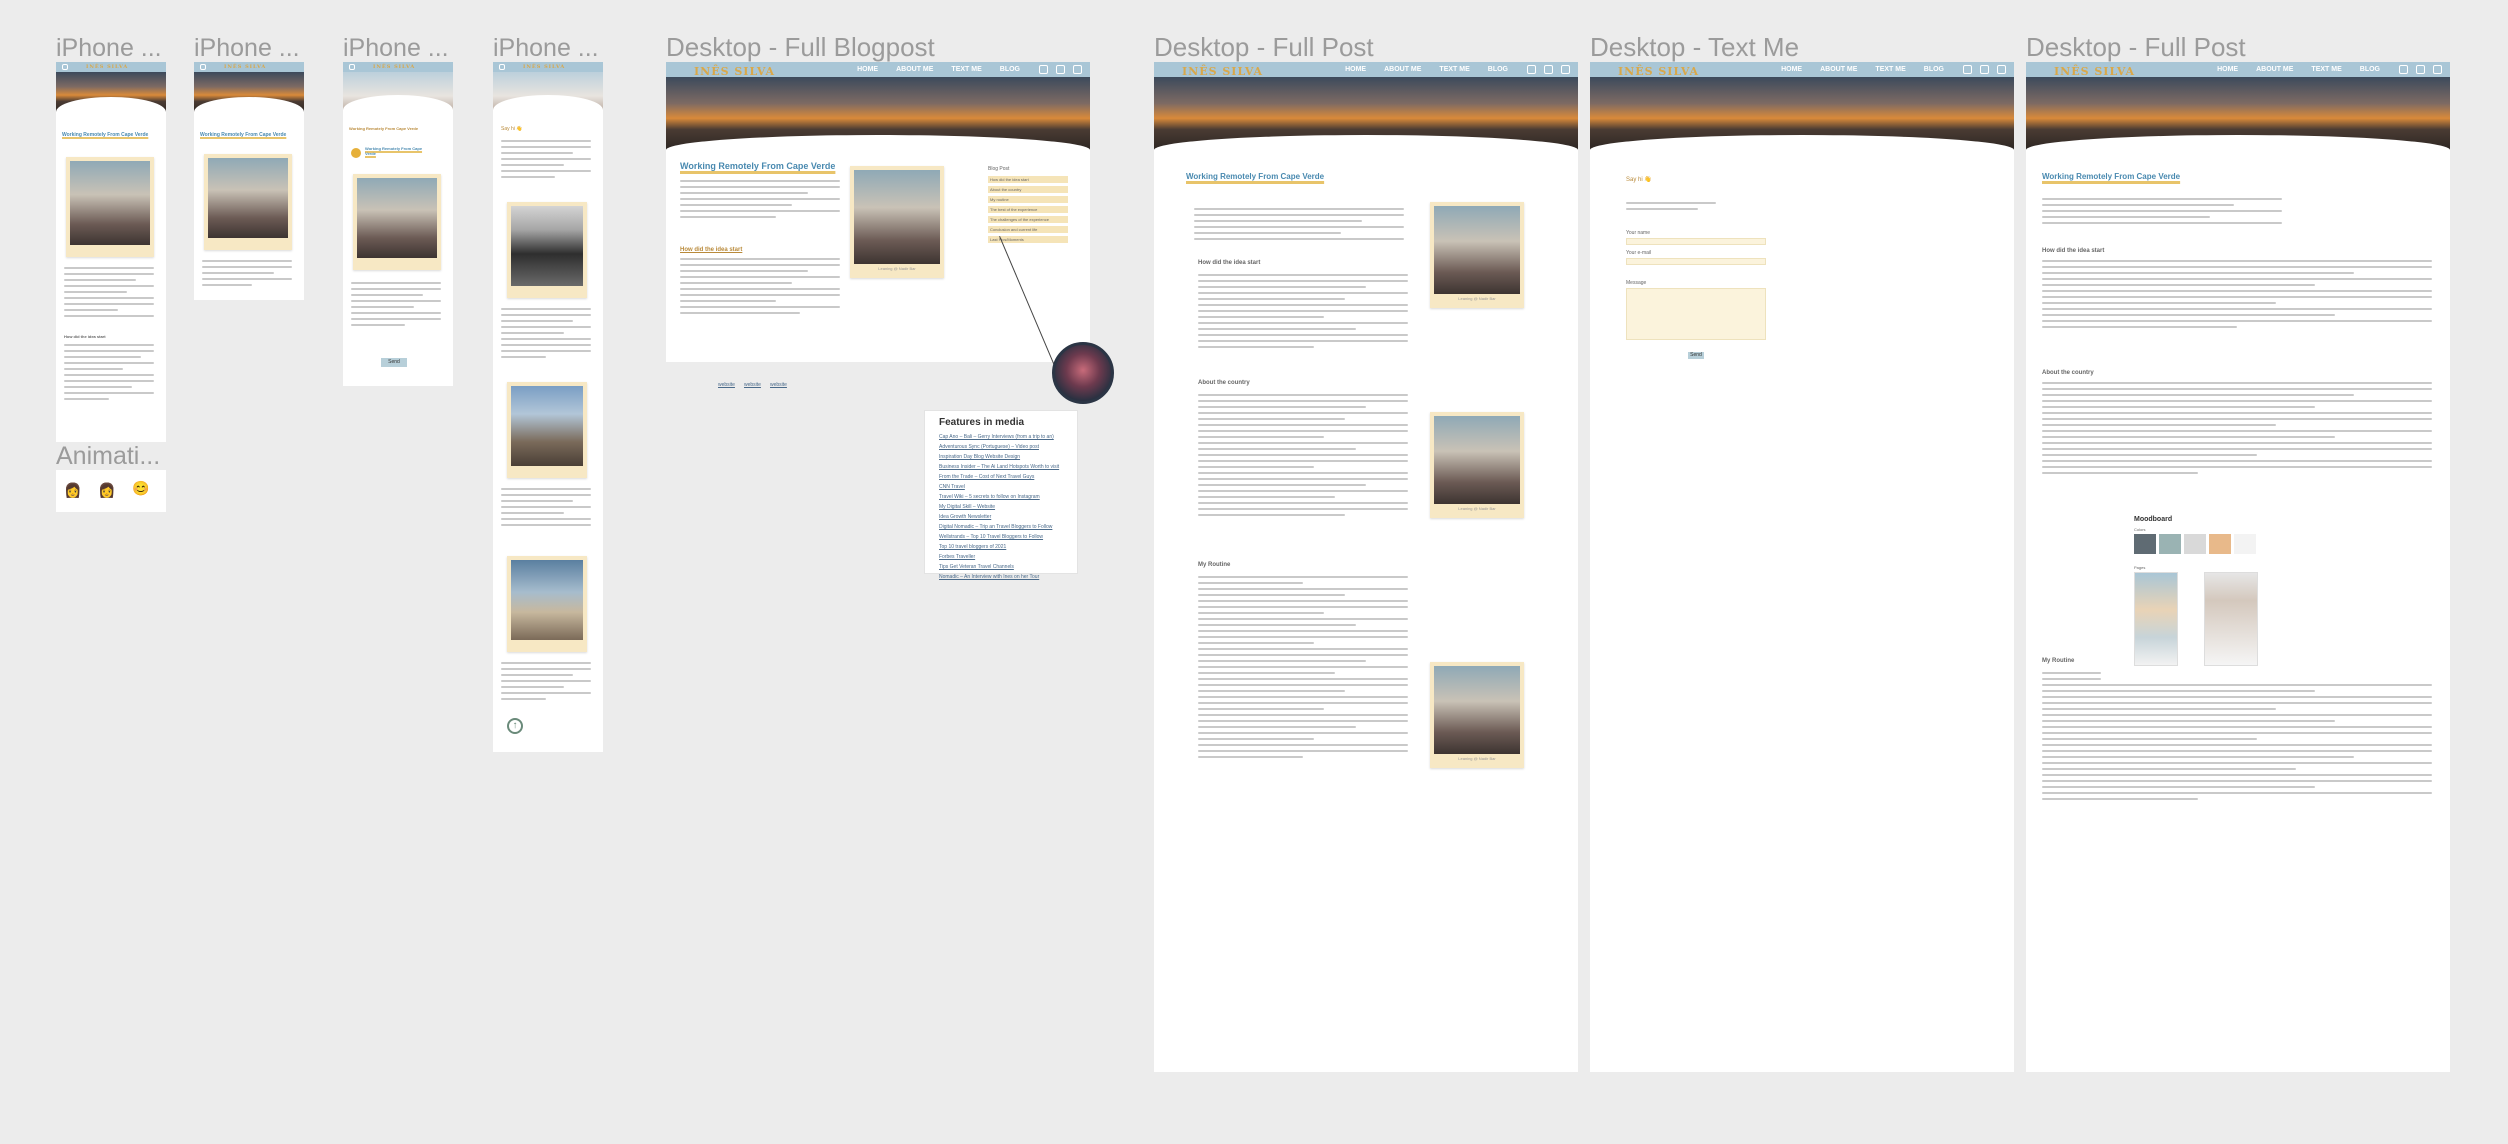 This screenshot has width=2508, height=1144. Describe the element at coordinates (1477, 715) in the screenshot. I see `post-photo-3: Leaning @ Nadir Bar` at that location.